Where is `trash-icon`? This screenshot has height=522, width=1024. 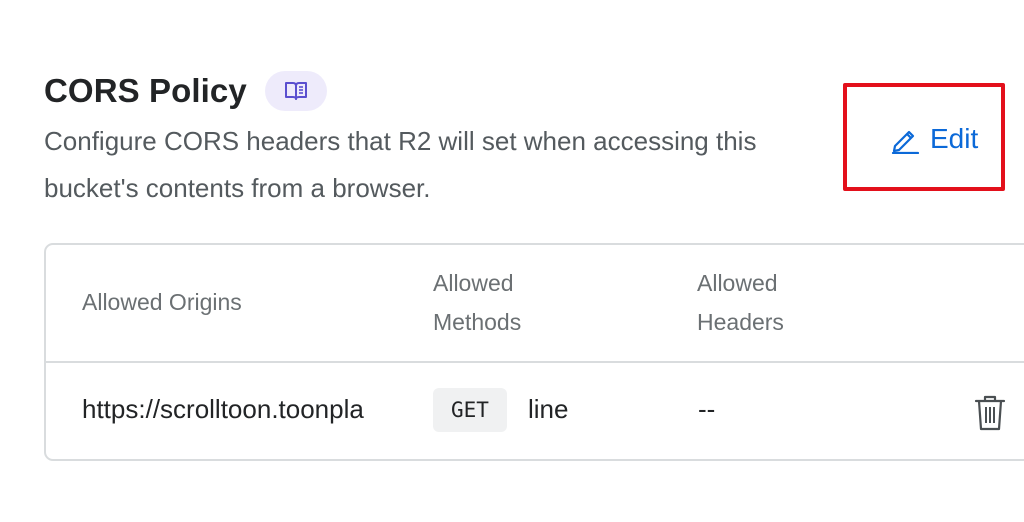
trash-icon is located at coordinates (990, 413).